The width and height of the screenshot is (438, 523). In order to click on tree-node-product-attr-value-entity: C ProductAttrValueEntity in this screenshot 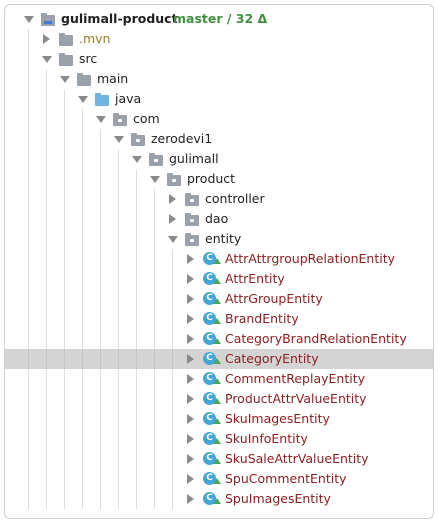, I will do `click(219, 399)`.